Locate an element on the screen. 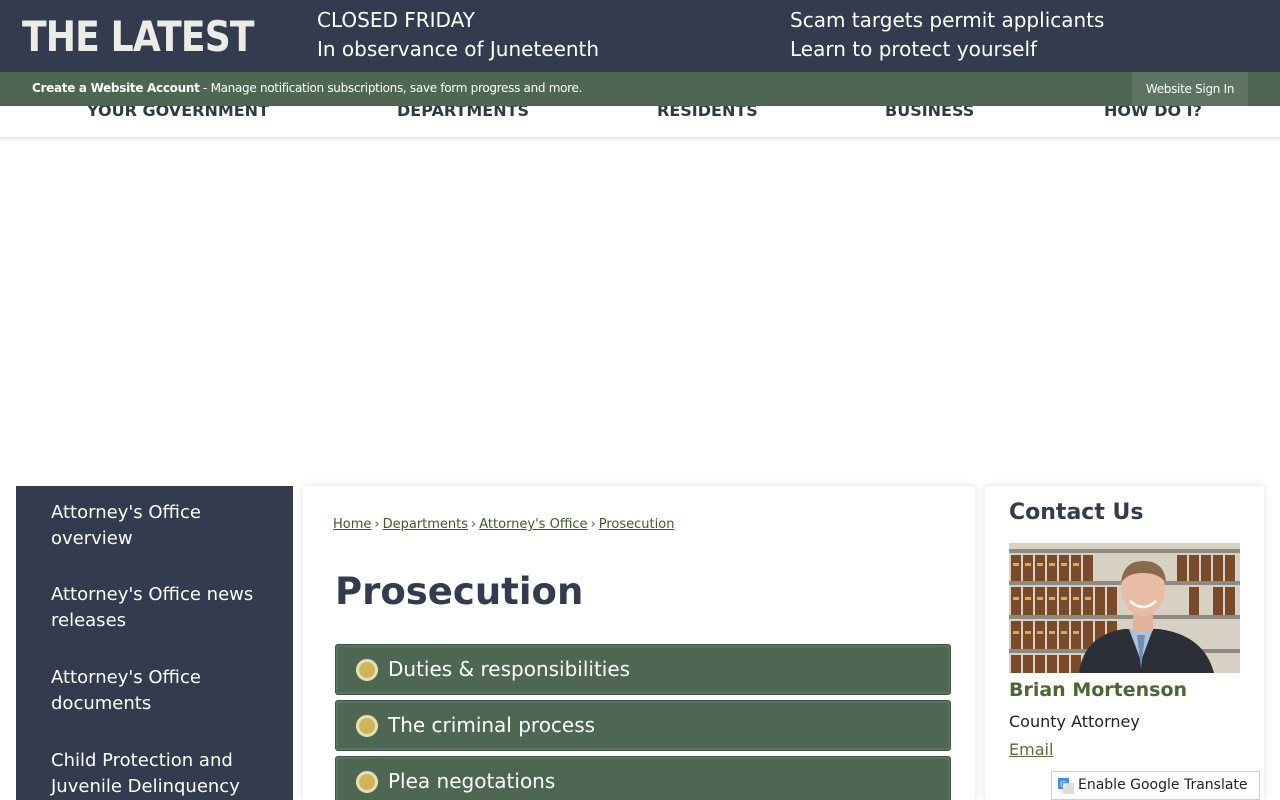 The height and width of the screenshot is (800, 1280). contact-role: County Attorney is located at coordinates (1074, 721).